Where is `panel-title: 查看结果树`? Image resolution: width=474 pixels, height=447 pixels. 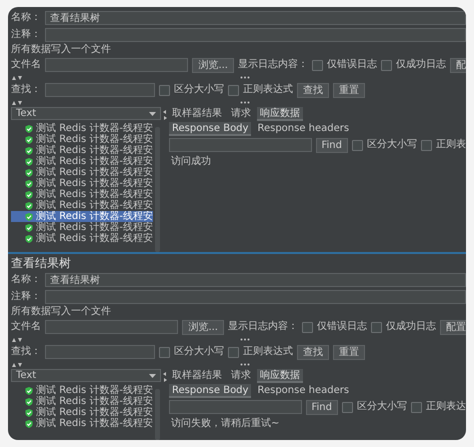 panel-title: 查看结果树 is located at coordinates (41, 263).